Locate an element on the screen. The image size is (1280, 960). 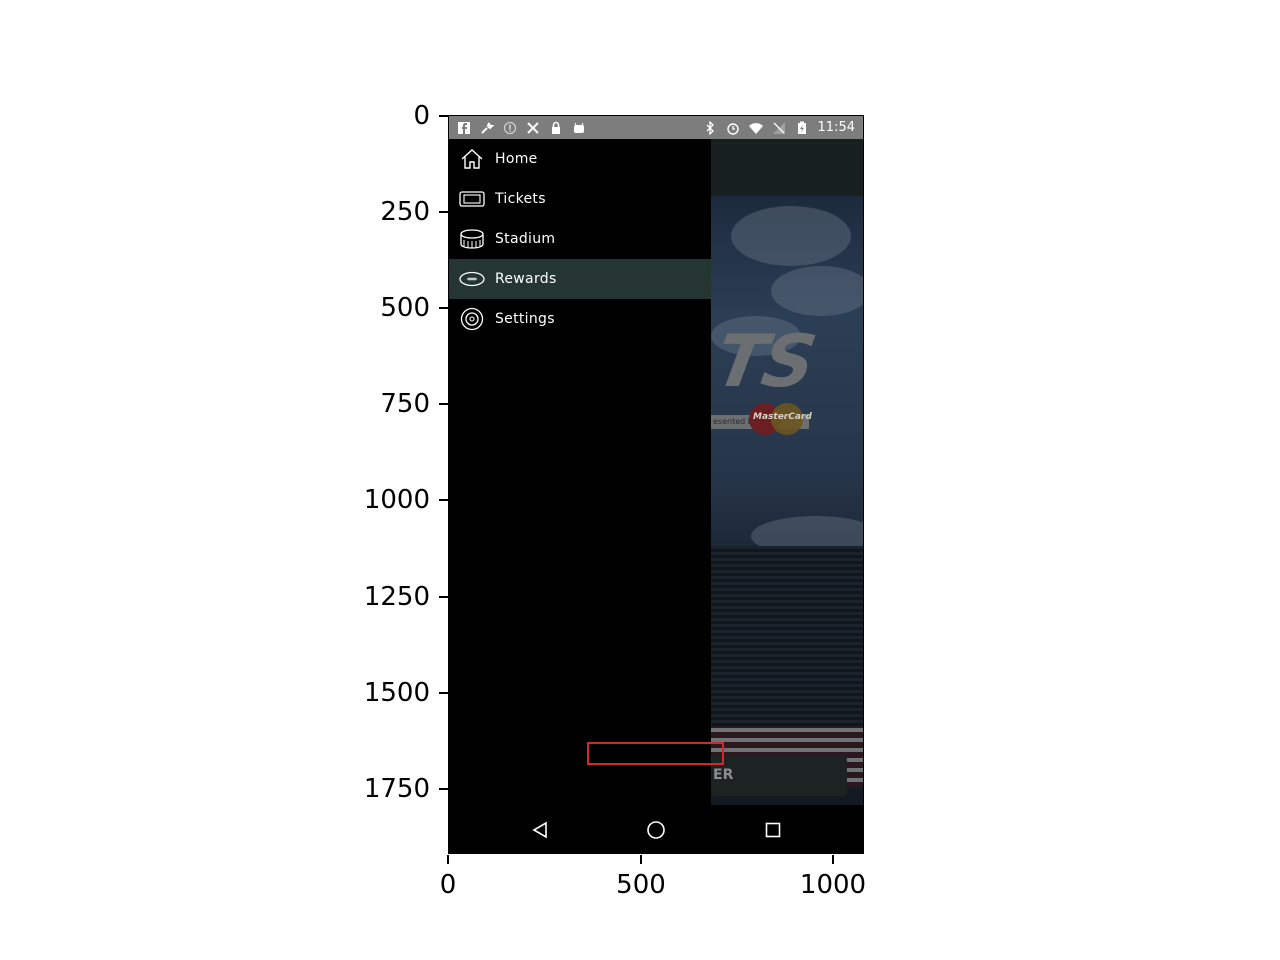
back-icon is located at coordinates (539, 830).